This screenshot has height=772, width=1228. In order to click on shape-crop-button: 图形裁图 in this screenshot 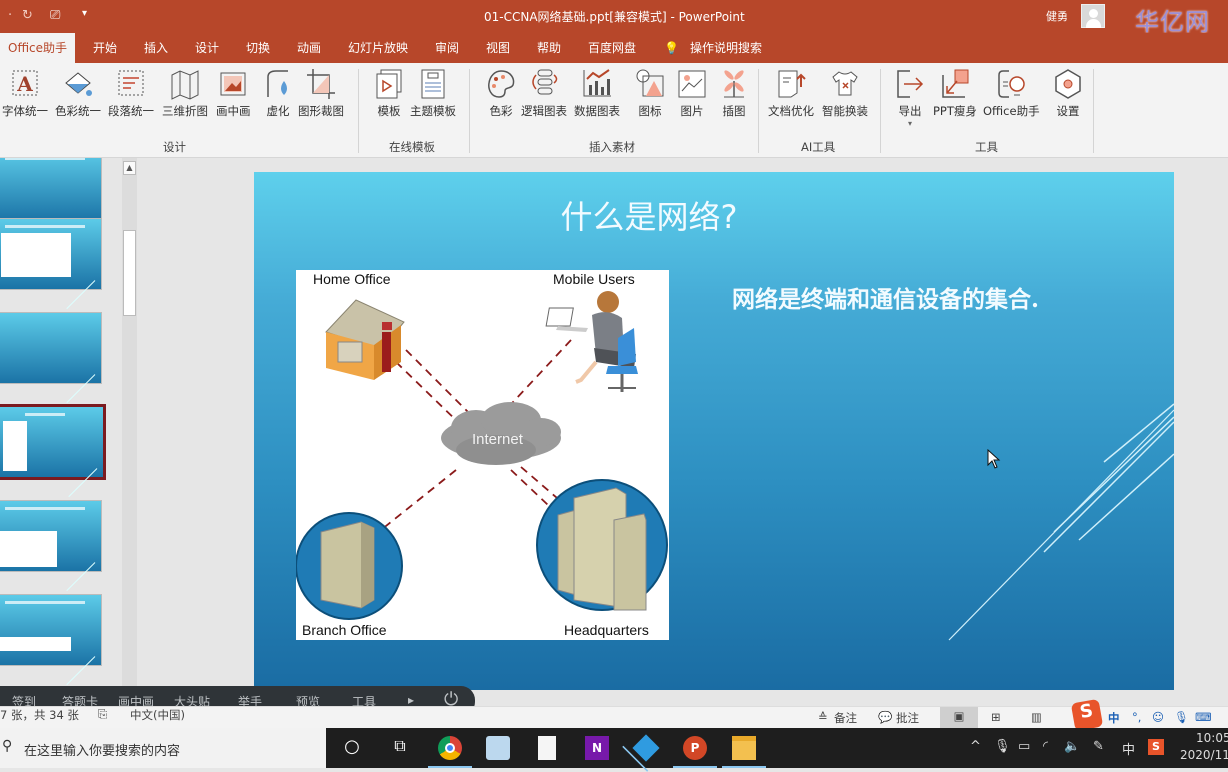, I will do `click(321, 93)`.